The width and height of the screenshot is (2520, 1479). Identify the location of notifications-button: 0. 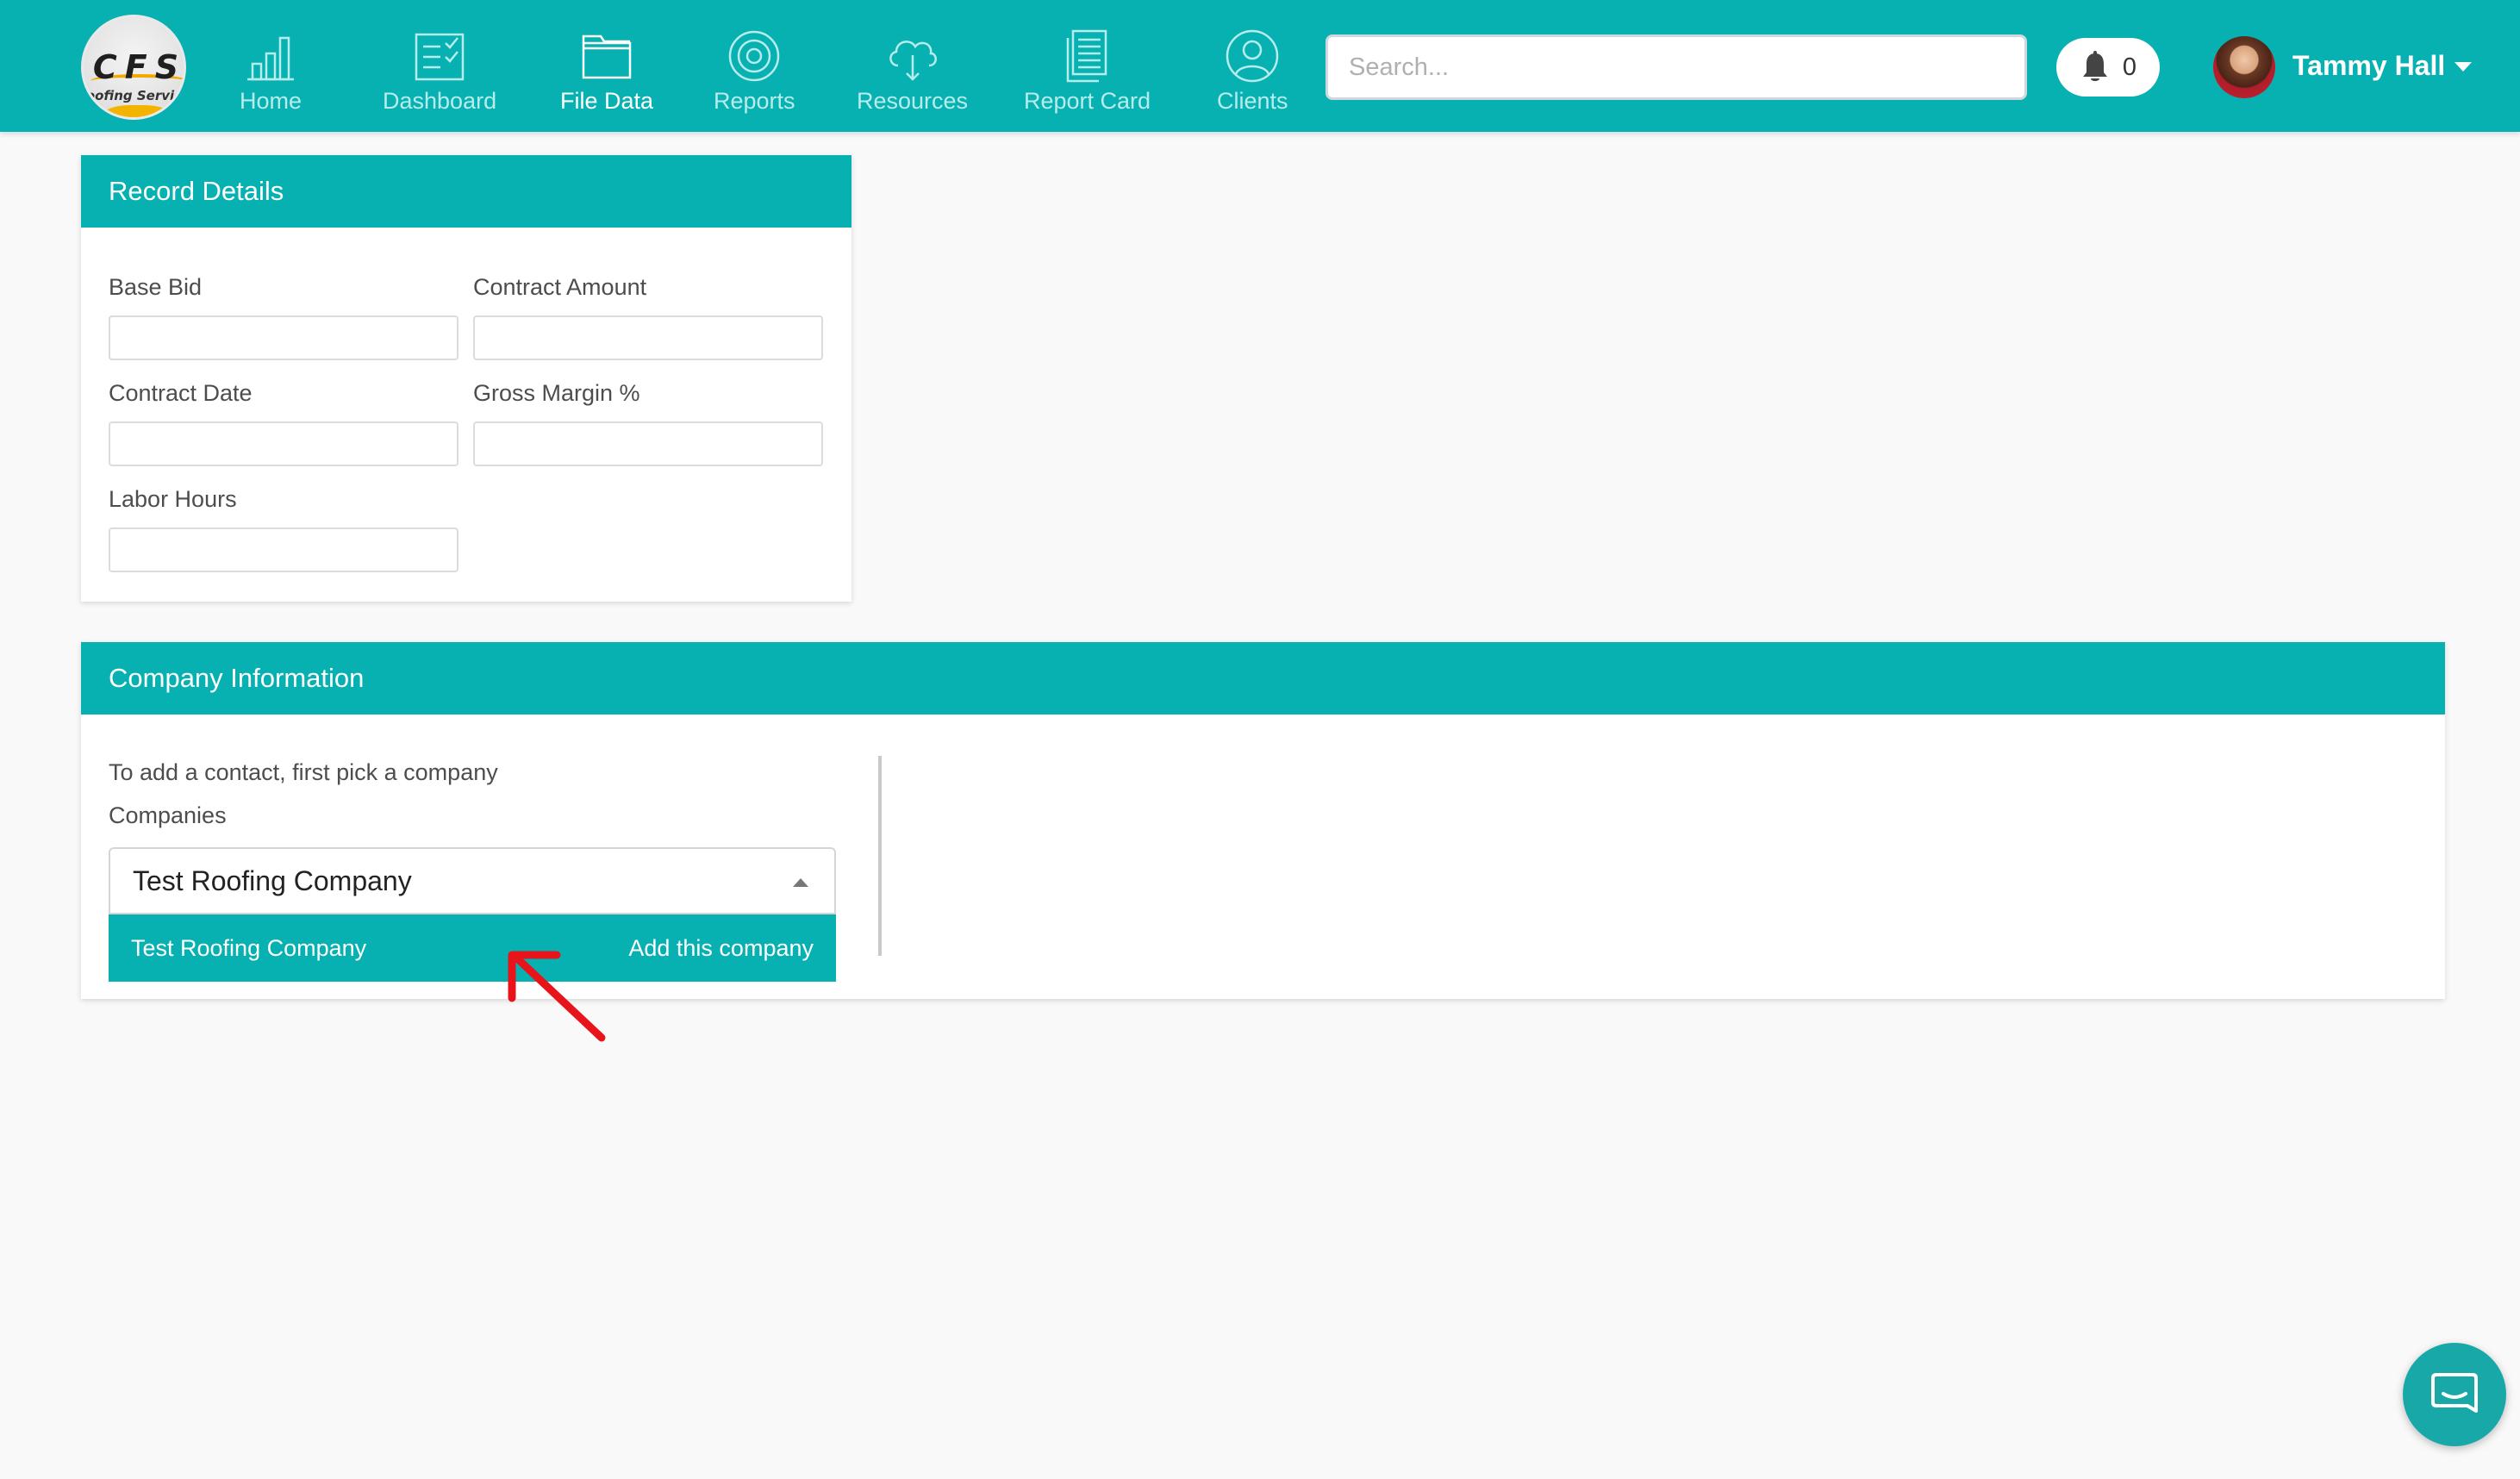
(2108, 67).